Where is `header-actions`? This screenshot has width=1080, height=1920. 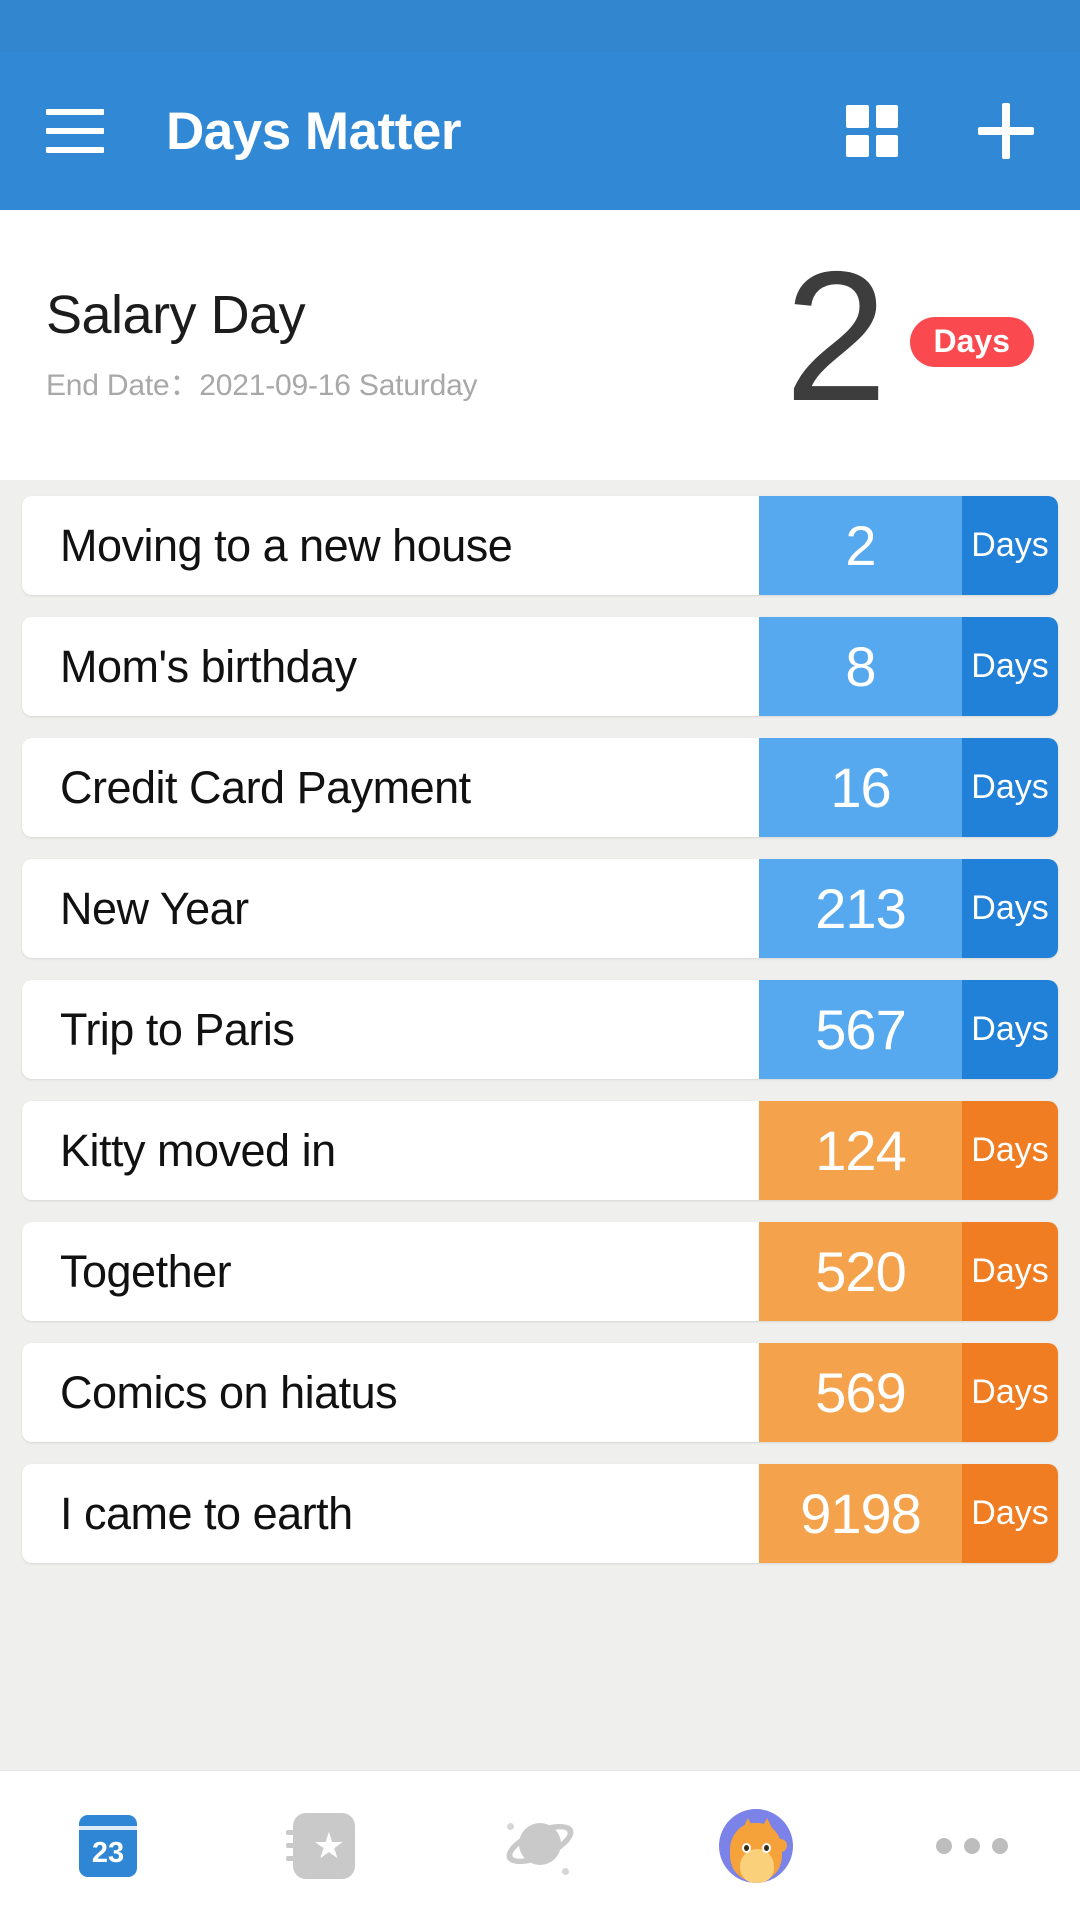
header-actions is located at coordinates (940, 131).